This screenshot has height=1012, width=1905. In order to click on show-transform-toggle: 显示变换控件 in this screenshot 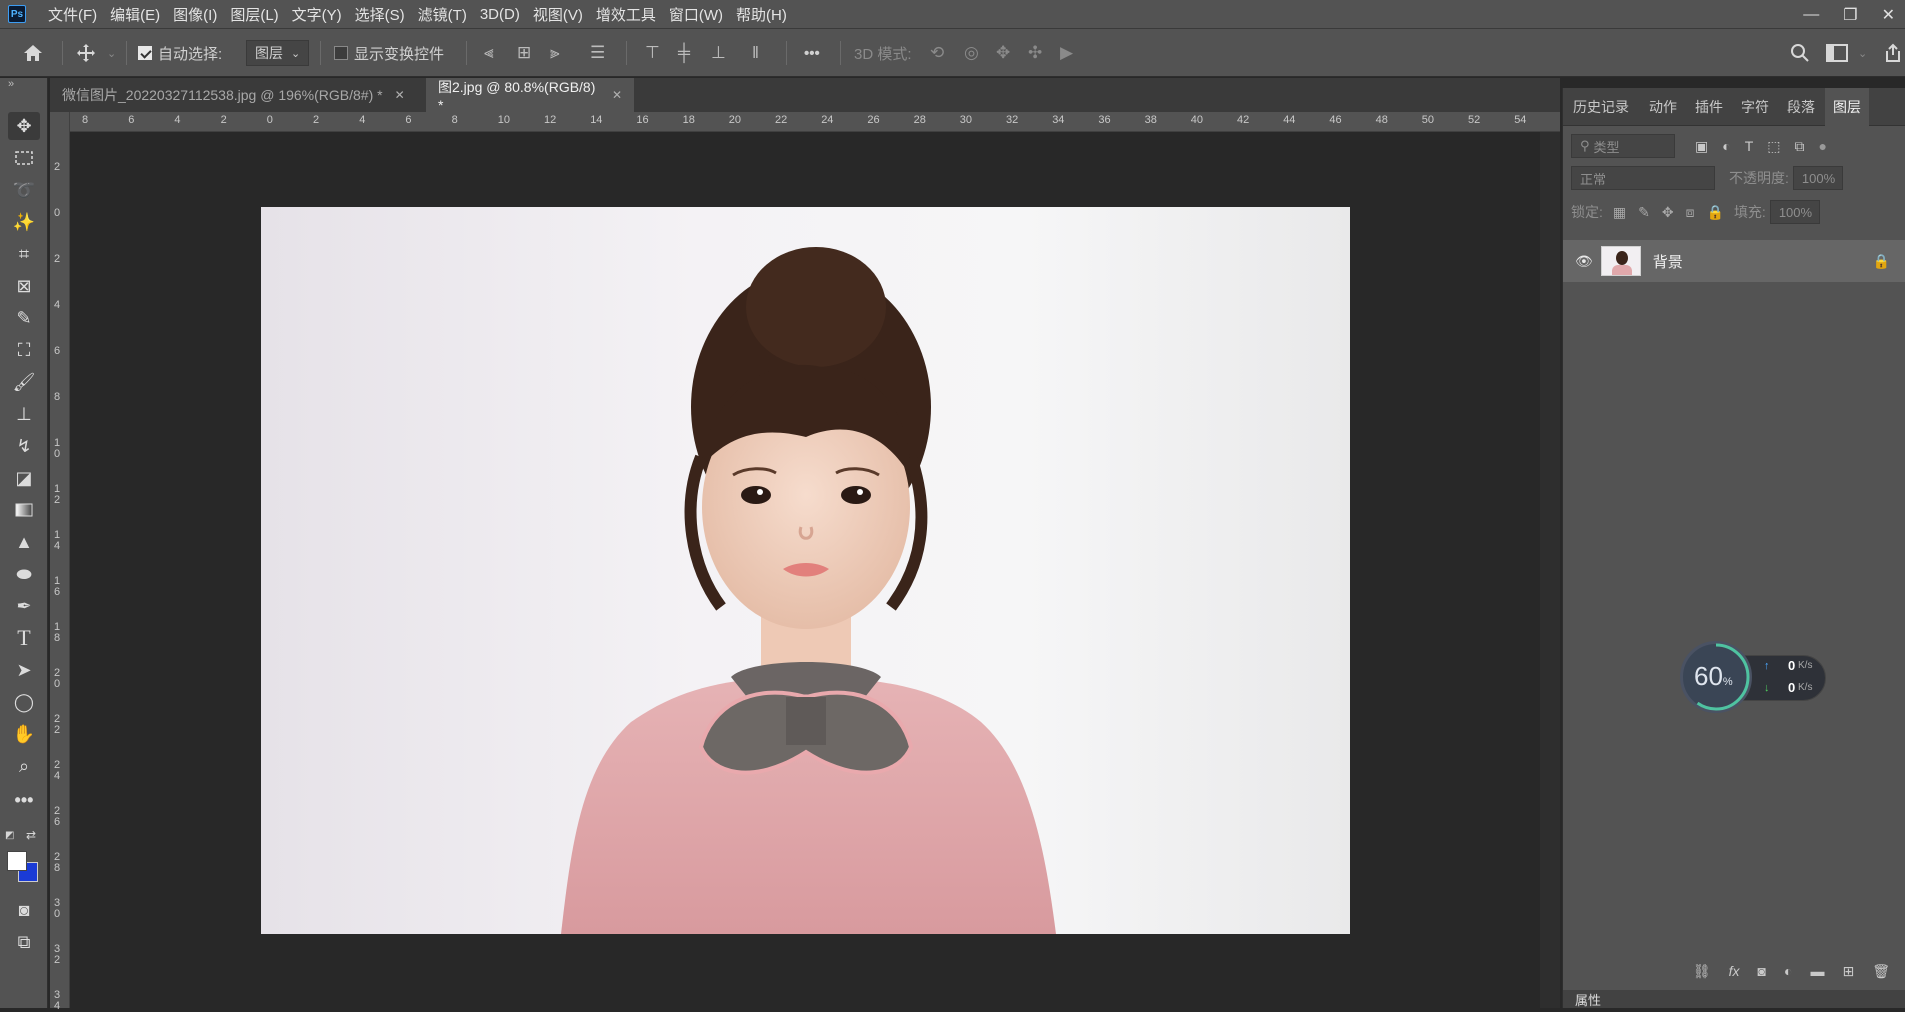, I will do `click(389, 53)`.